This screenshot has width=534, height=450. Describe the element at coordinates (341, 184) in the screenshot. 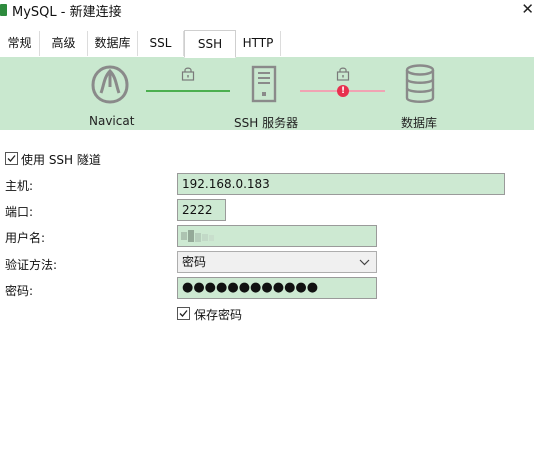

I see `host-input: 192.168.0.183` at that location.